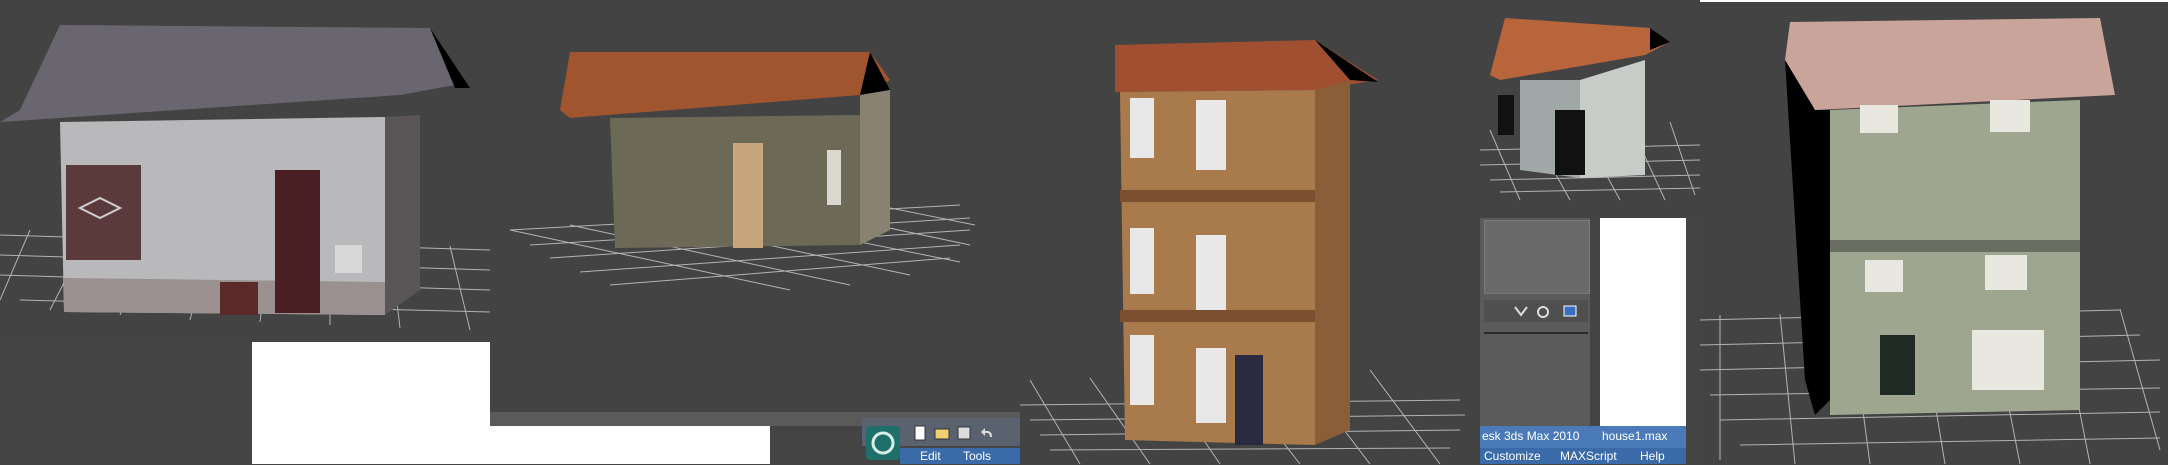  What do you see at coordinates (988, 433) in the screenshot?
I see `undo-icon` at bounding box center [988, 433].